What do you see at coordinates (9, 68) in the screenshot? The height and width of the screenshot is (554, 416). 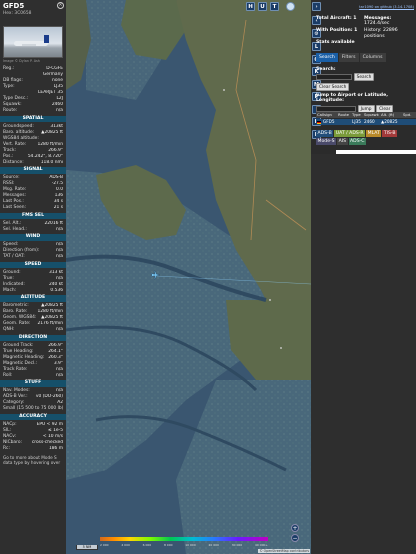 I see `info-key: Reg.:` at bounding box center [9, 68].